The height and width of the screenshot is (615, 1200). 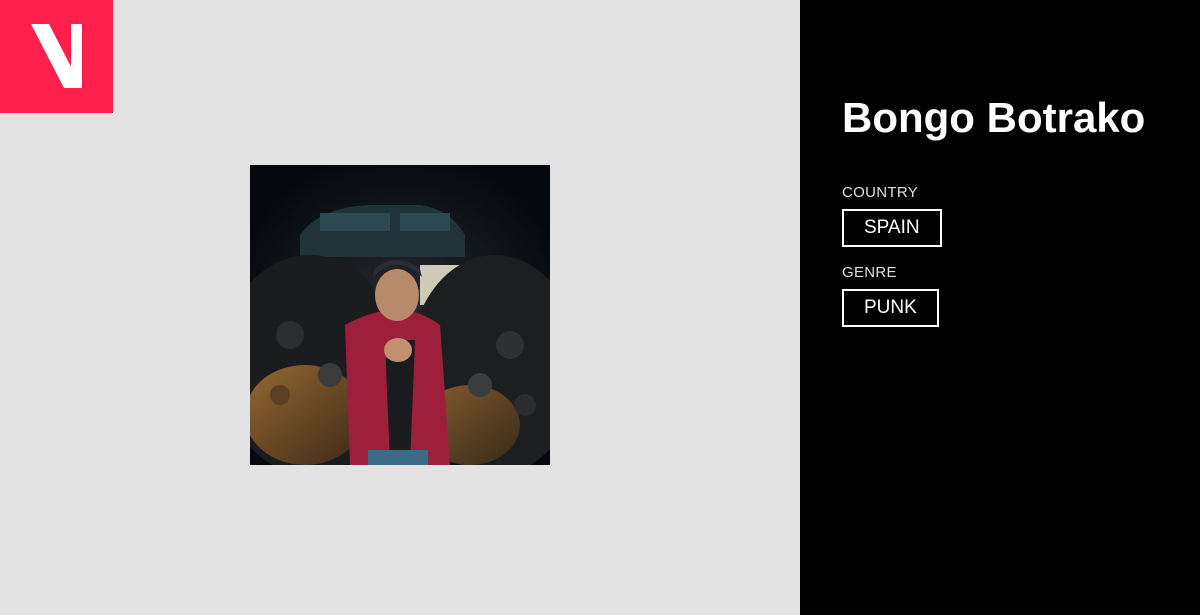 What do you see at coordinates (892, 228) in the screenshot?
I see `country-tag: SPAIN` at bounding box center [892, 228].